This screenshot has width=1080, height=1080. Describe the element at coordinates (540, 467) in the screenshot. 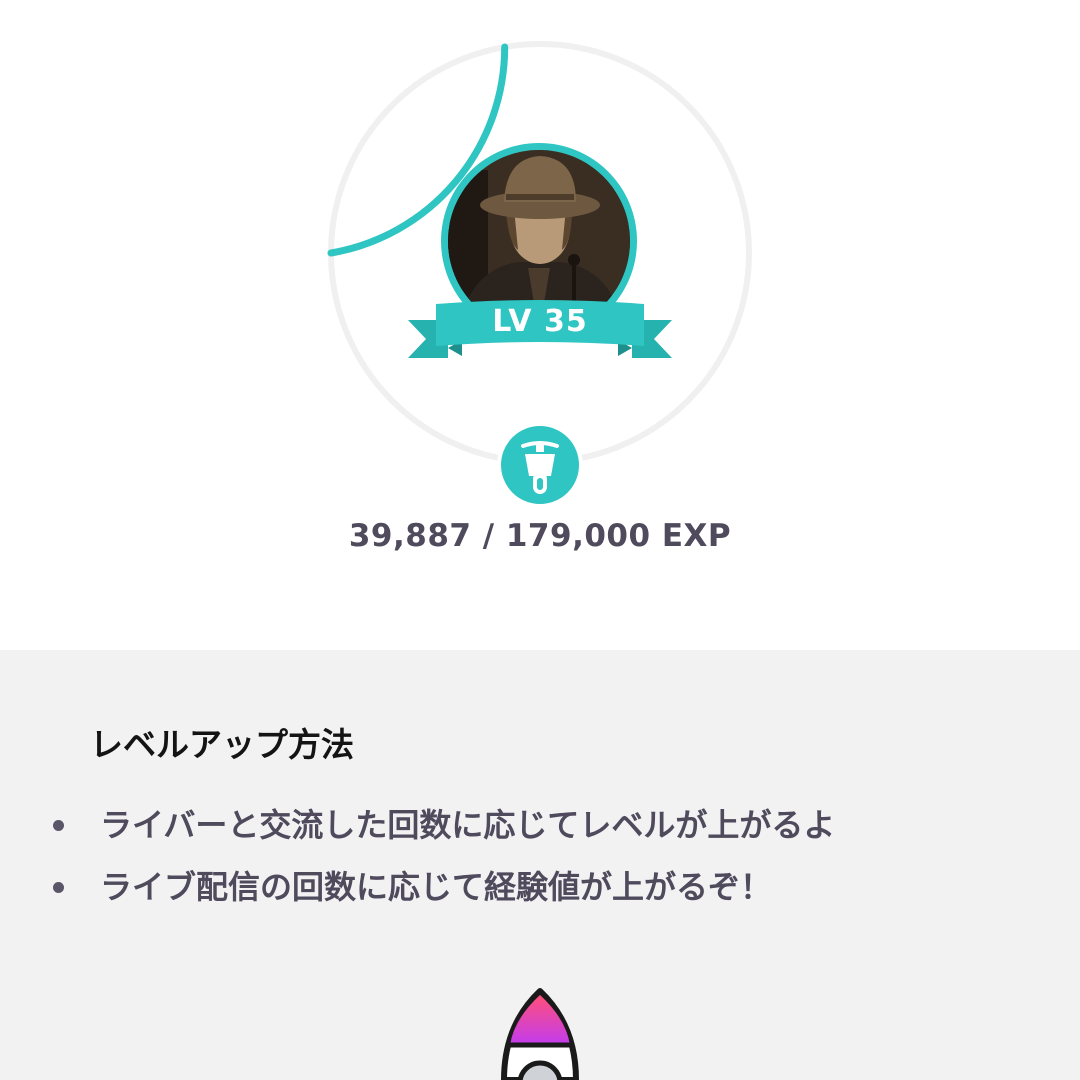

I see `scooter-icon` at that location.